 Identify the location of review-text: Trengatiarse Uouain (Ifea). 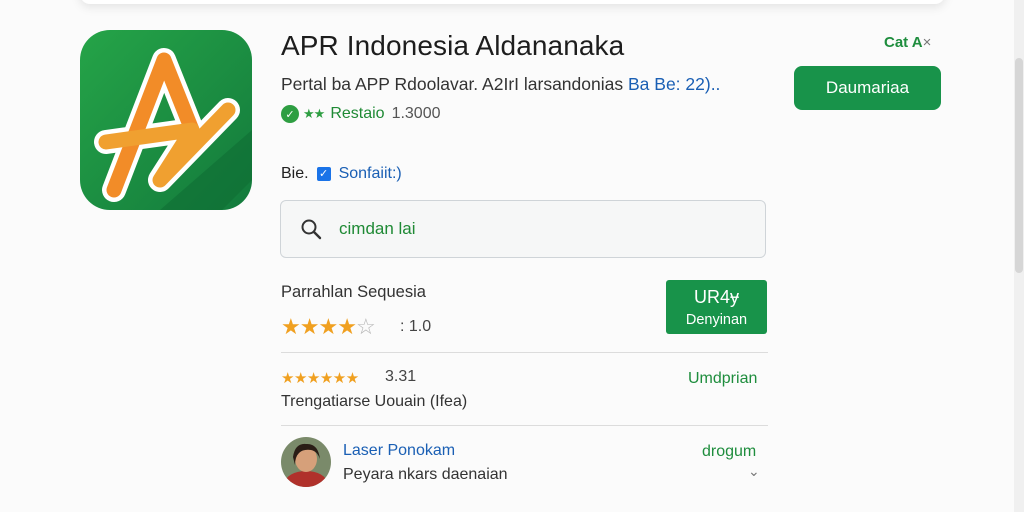
(374, 401).